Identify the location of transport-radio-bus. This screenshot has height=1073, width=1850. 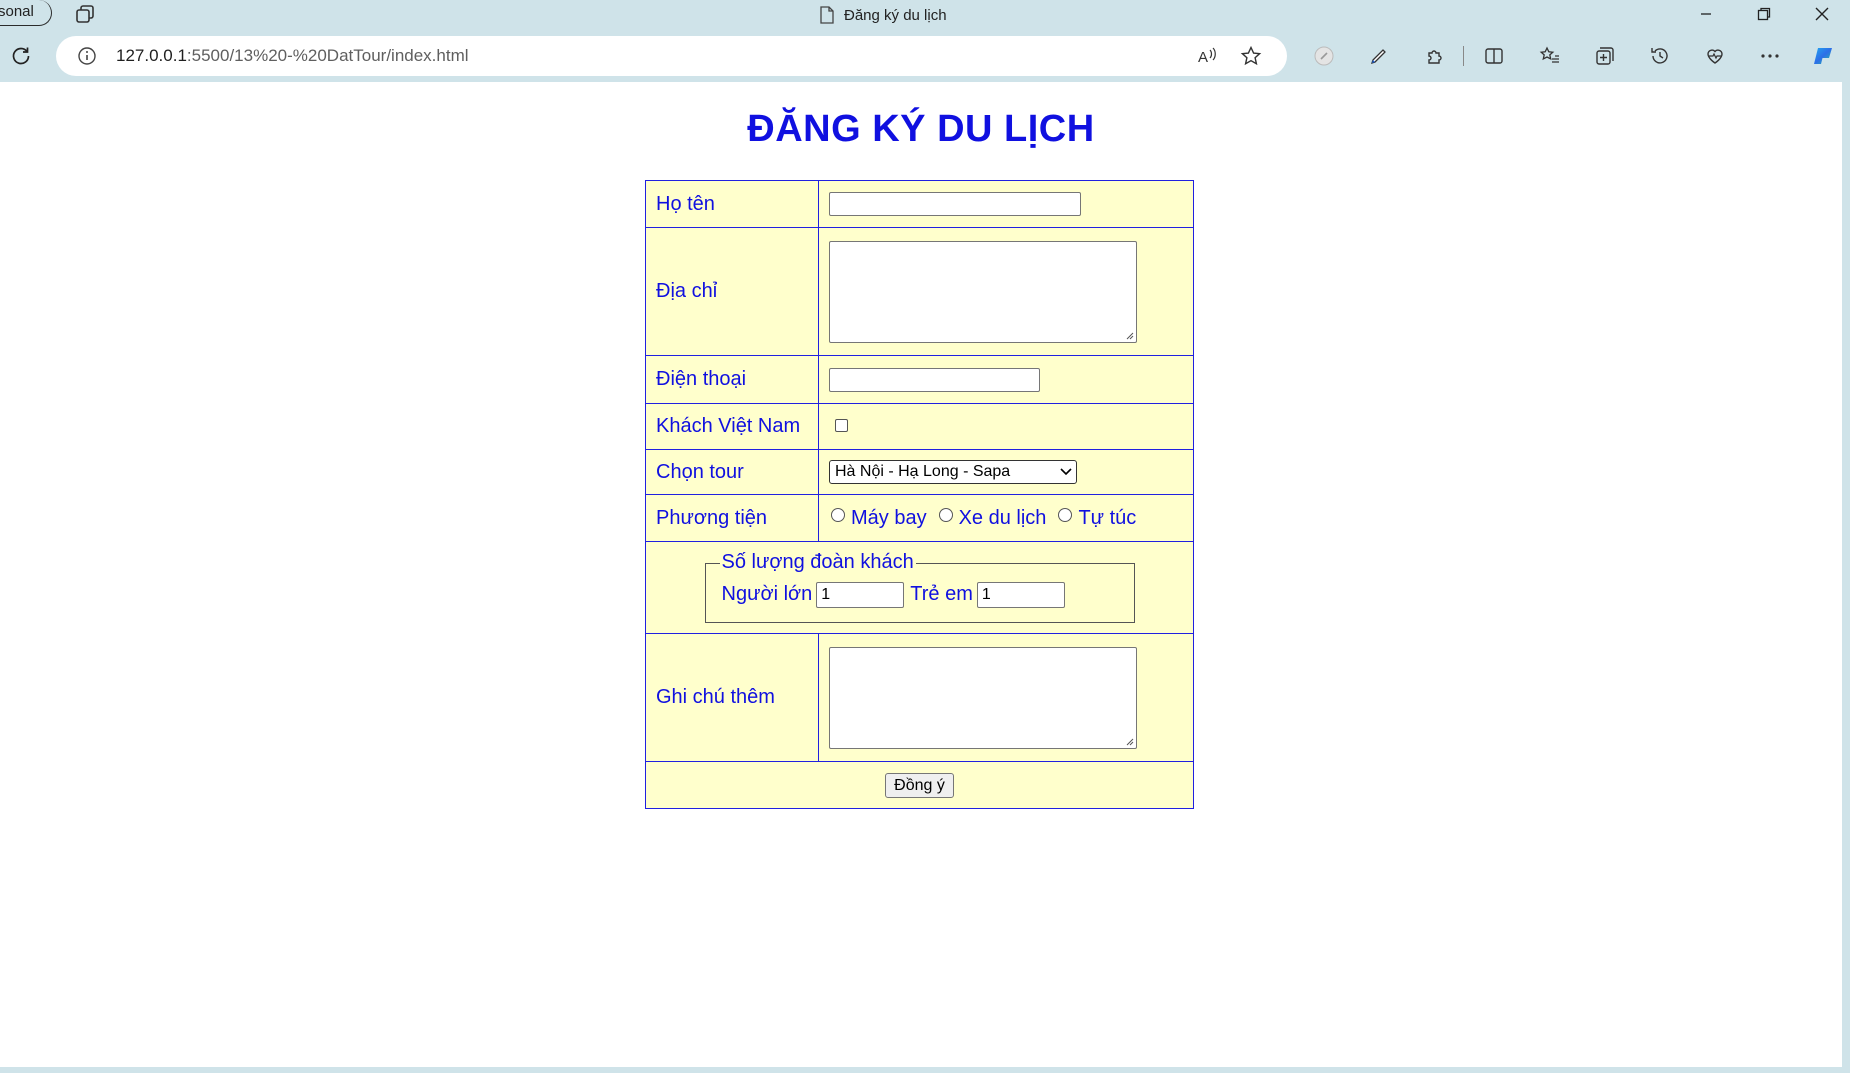
(945, 514).